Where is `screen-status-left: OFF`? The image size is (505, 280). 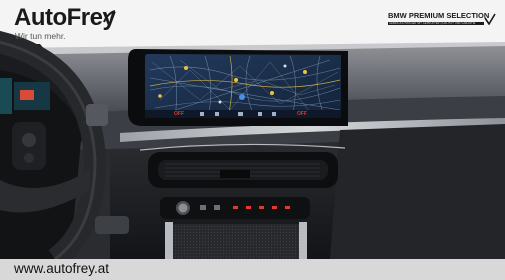 screen-status-left: OFF is located at coordinates (179, 114).